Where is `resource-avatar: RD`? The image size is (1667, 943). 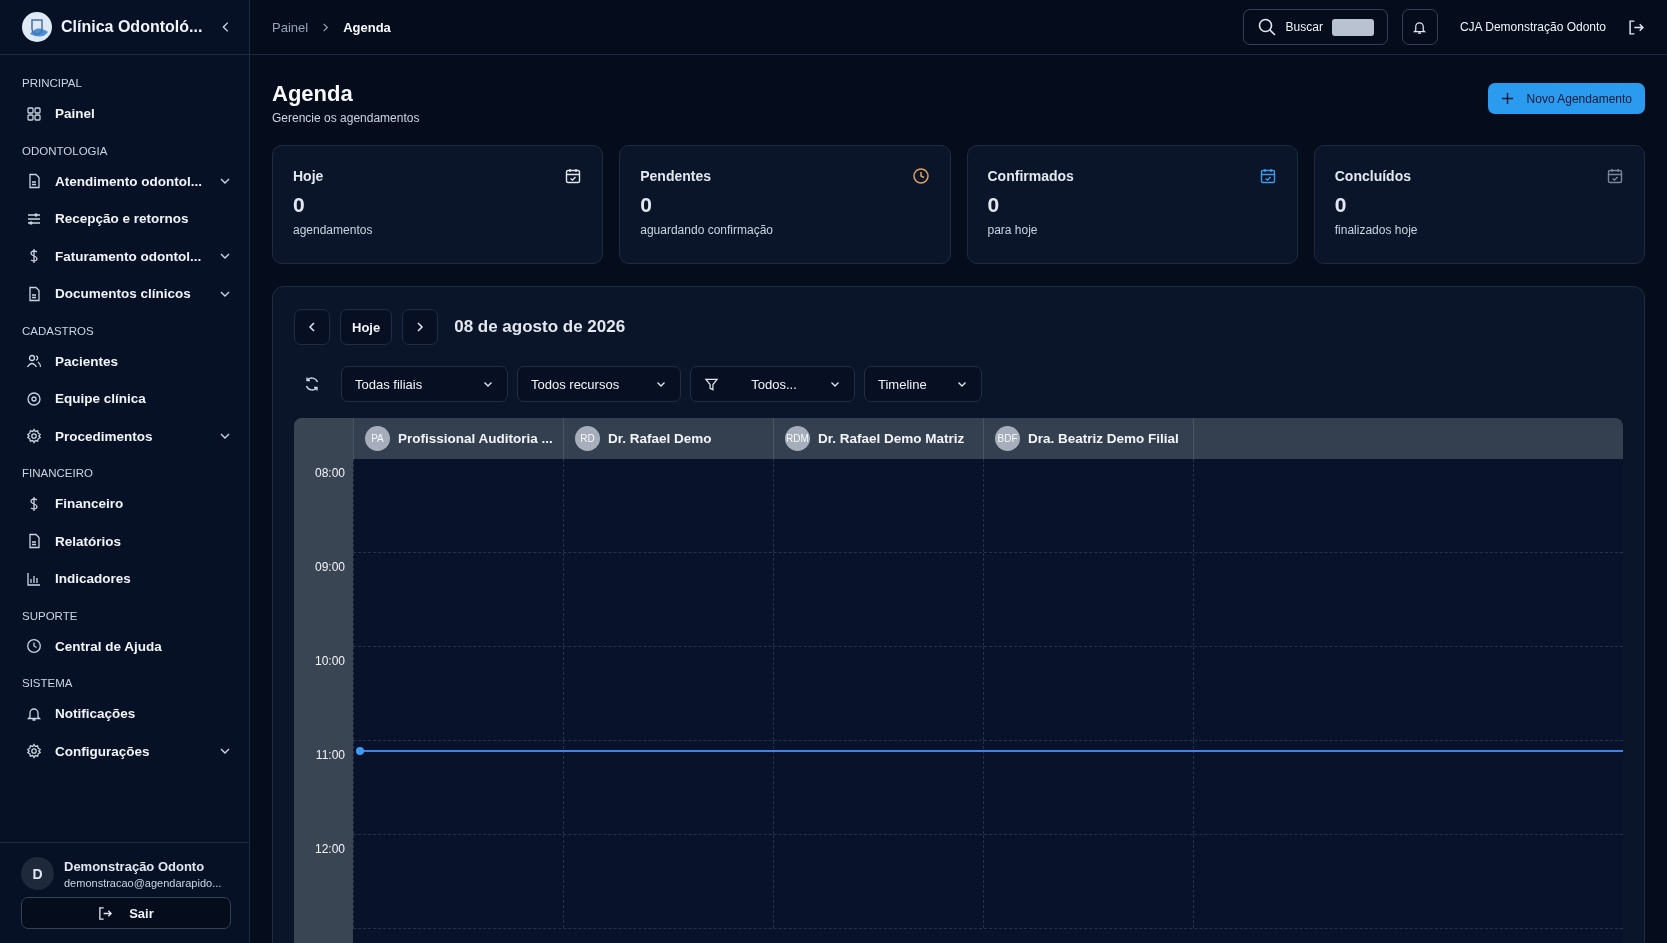
resource-avatar: RD is located at coordinates (587, 438).